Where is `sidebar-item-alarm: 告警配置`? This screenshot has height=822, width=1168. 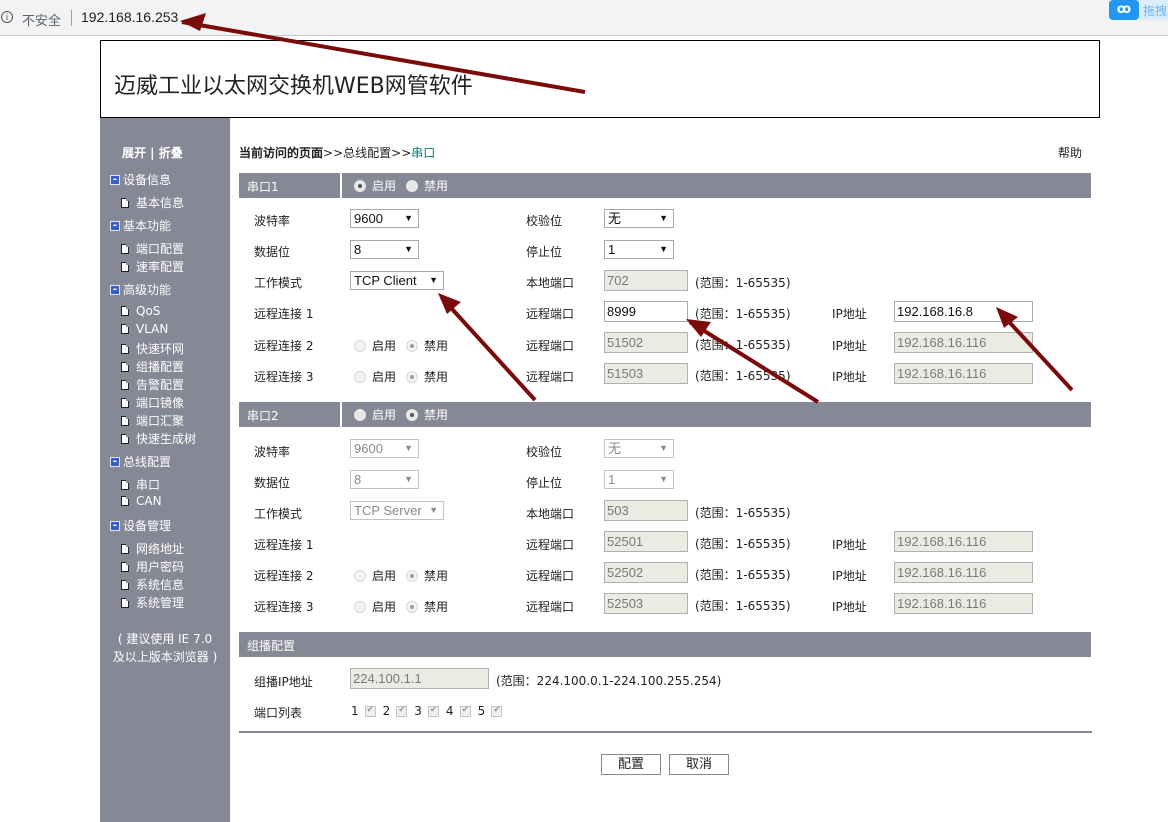 sidebar-item-alarm: 告警配置 is located at coordinates (152, 384).